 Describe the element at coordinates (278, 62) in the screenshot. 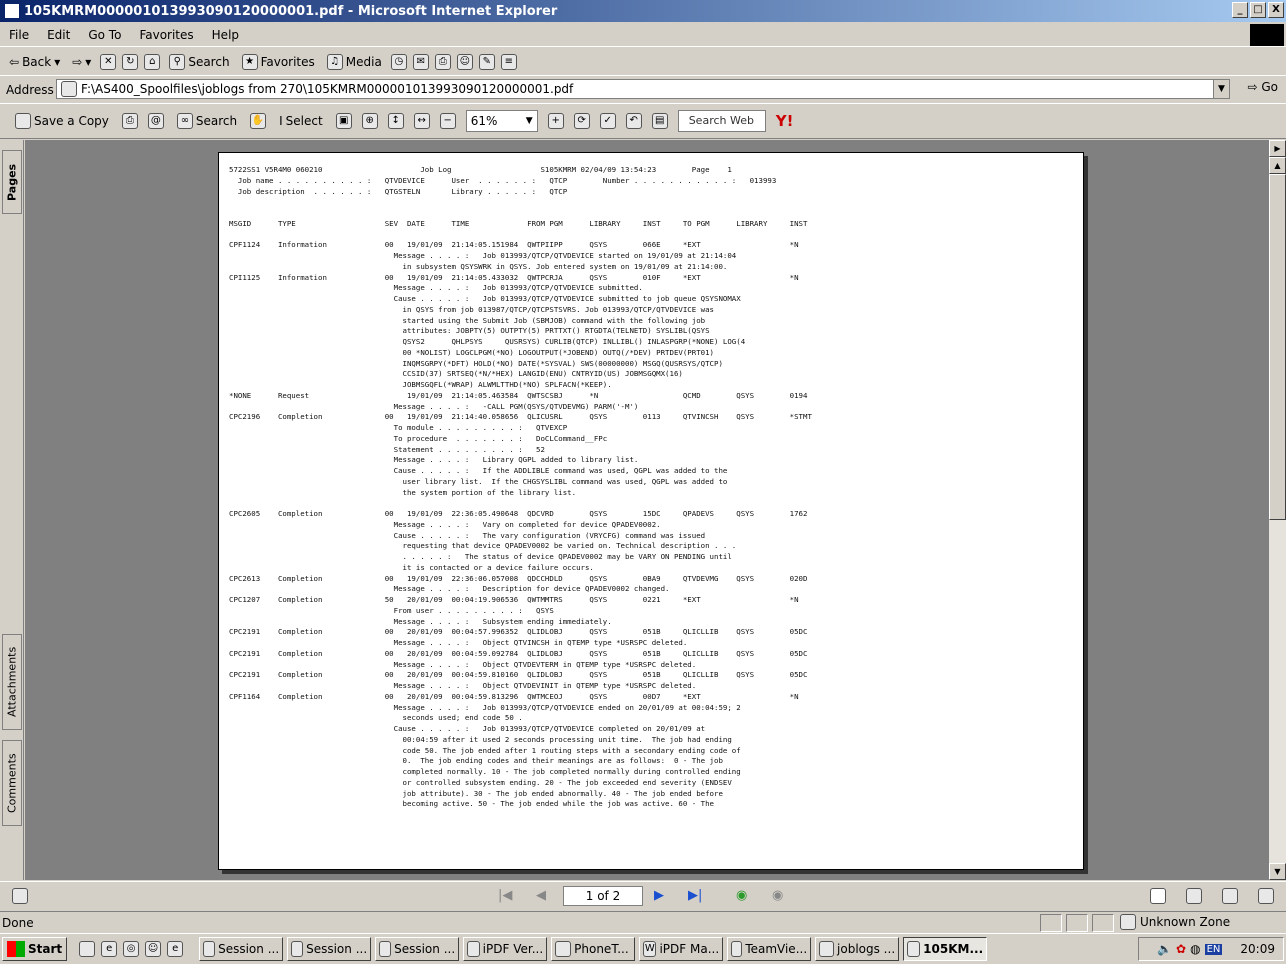

I see `favorites-button: ★ Favorites` at that location.